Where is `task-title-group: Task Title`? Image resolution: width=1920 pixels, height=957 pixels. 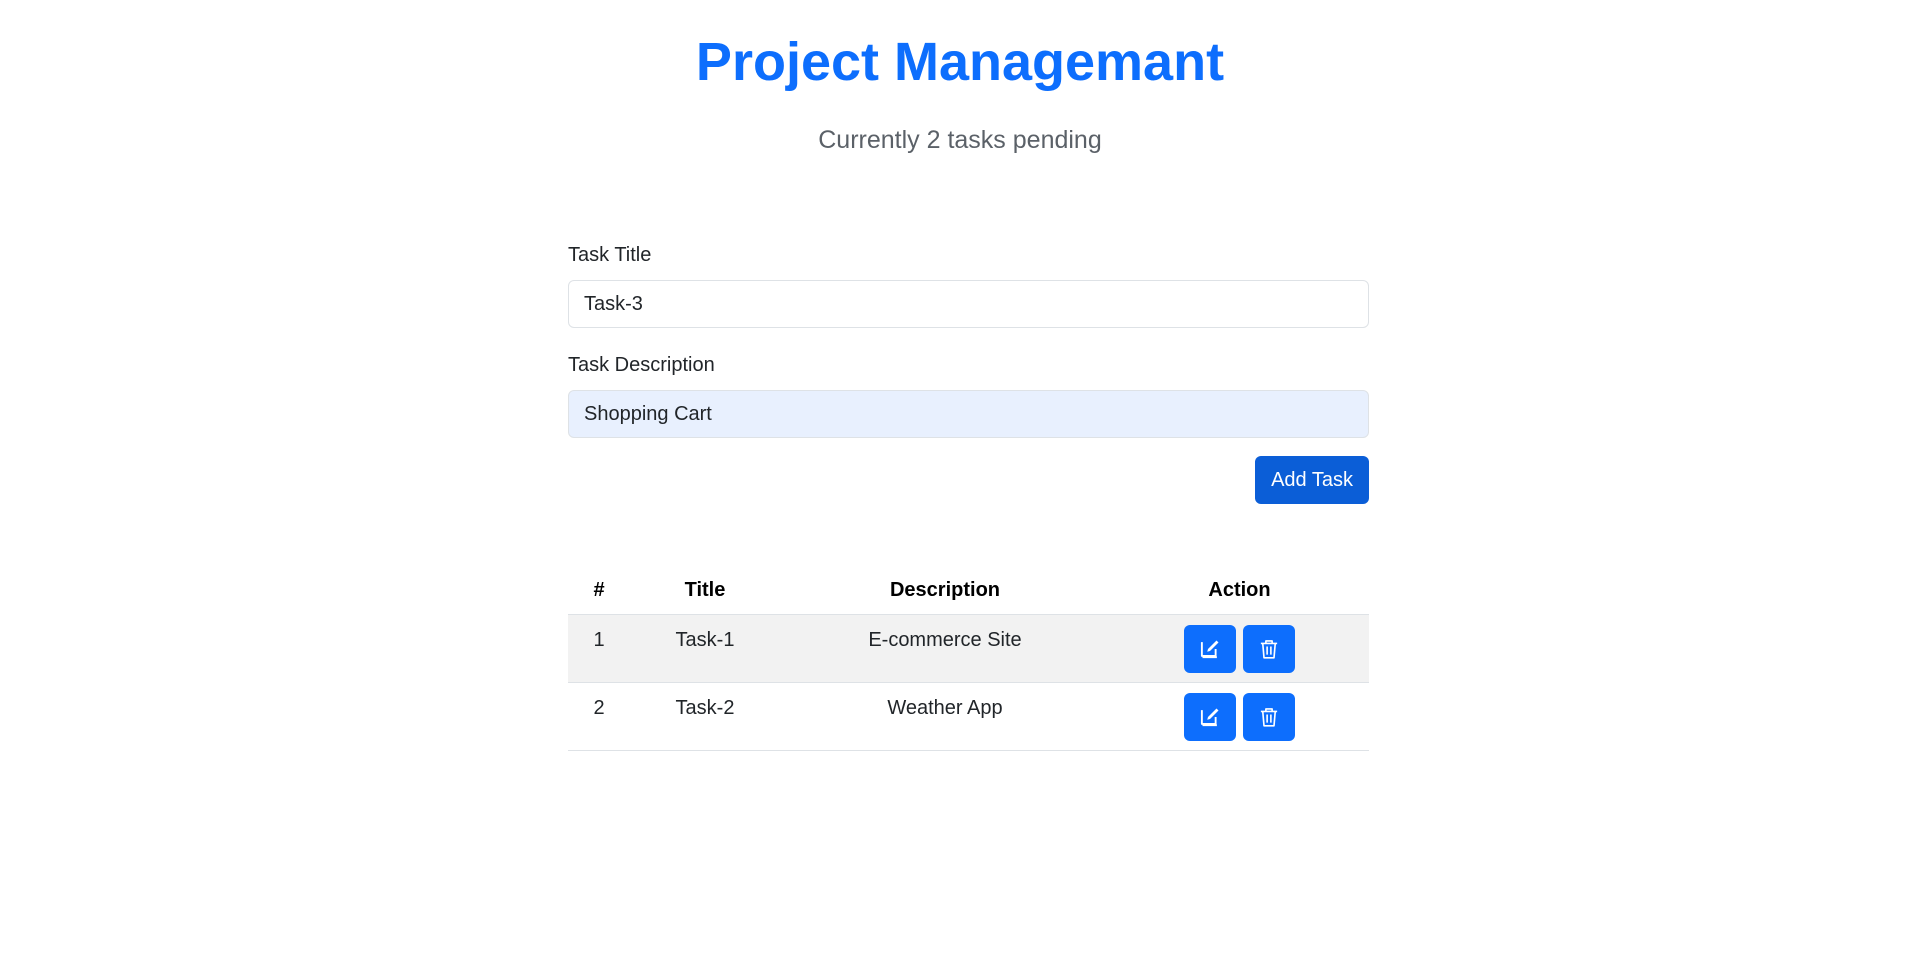 task-title-group: Task Title is located at coordinates (968, 285).